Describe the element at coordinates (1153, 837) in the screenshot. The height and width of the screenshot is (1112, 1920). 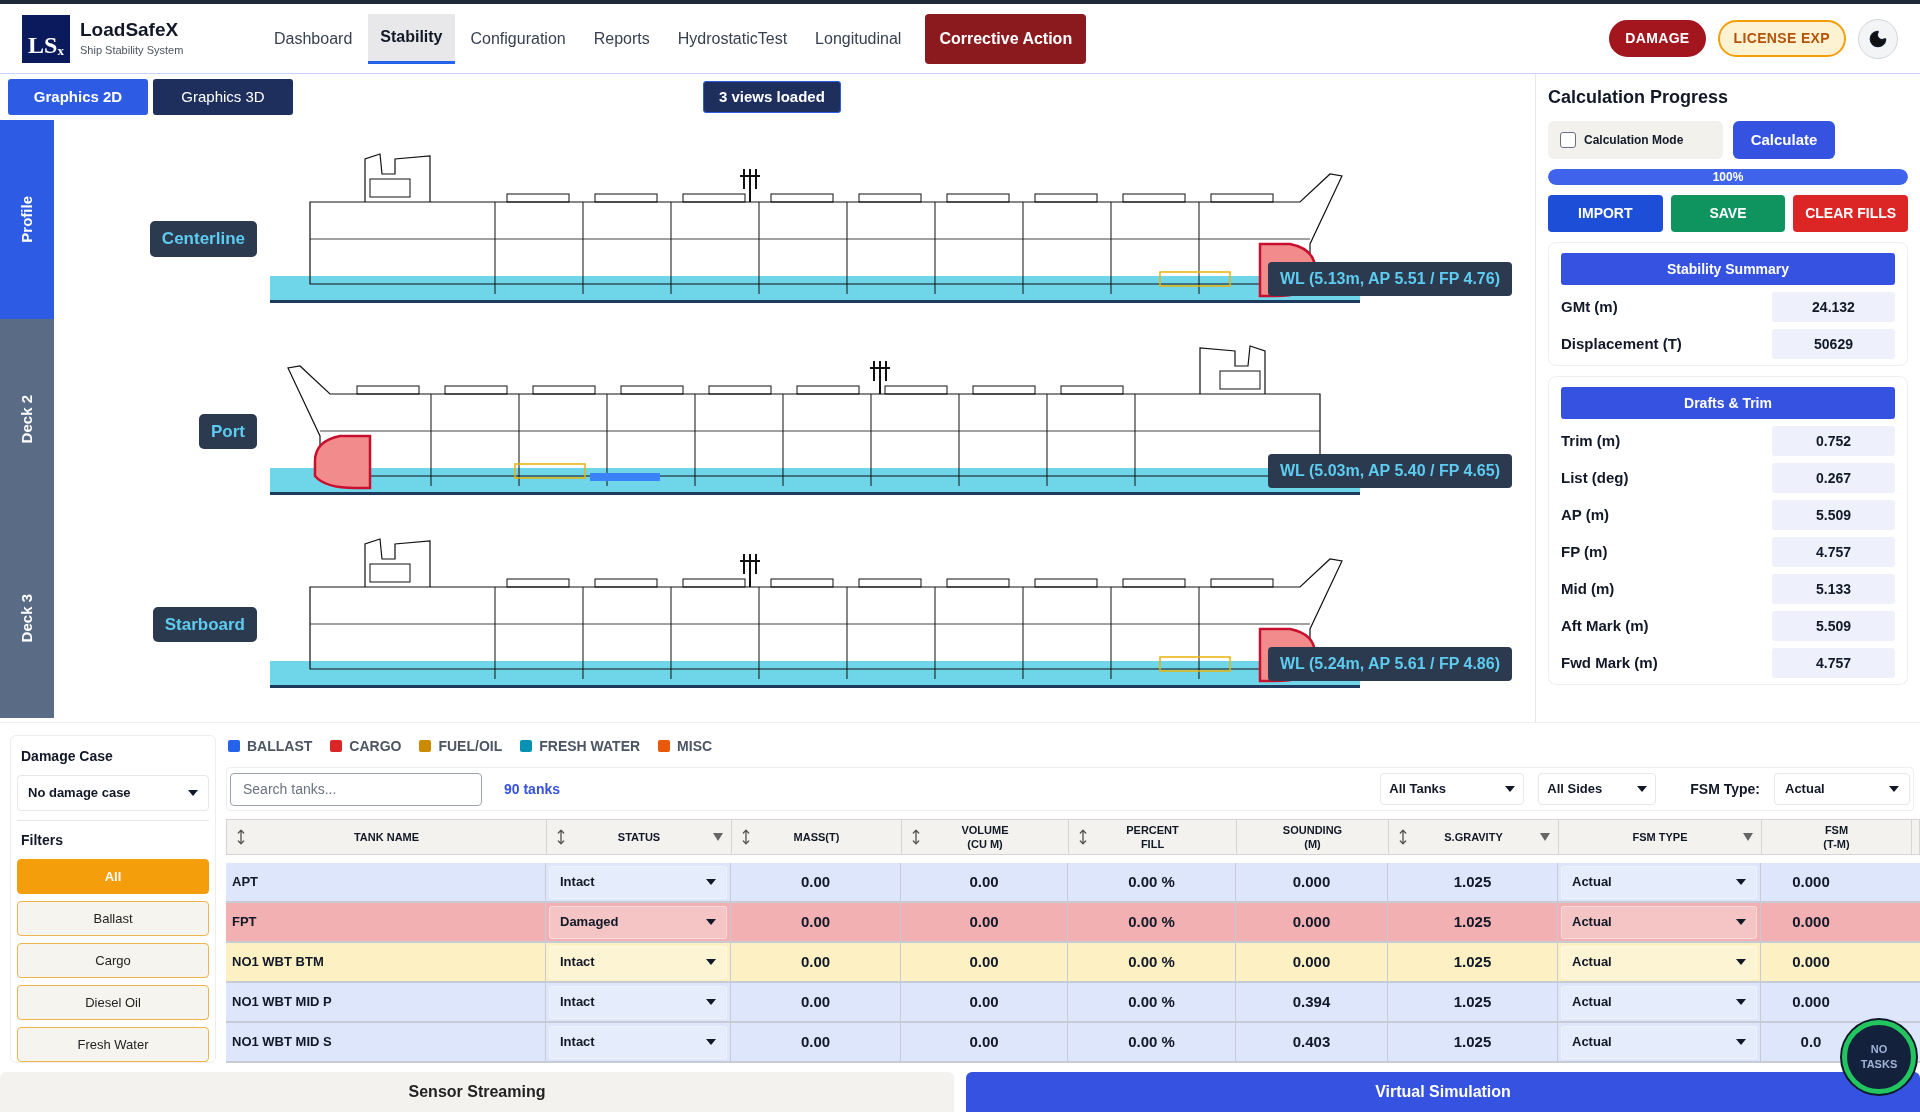
I see `column-header: PERCENT FILL` at that location.